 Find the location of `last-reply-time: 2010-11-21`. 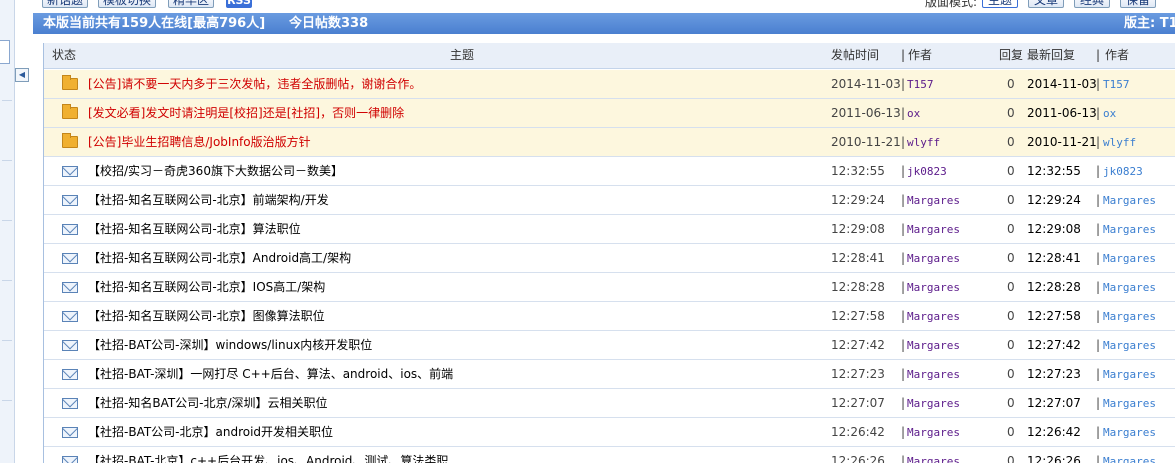

last-reply-time: 2010-11-21 is located at coordinates (1062, 142).